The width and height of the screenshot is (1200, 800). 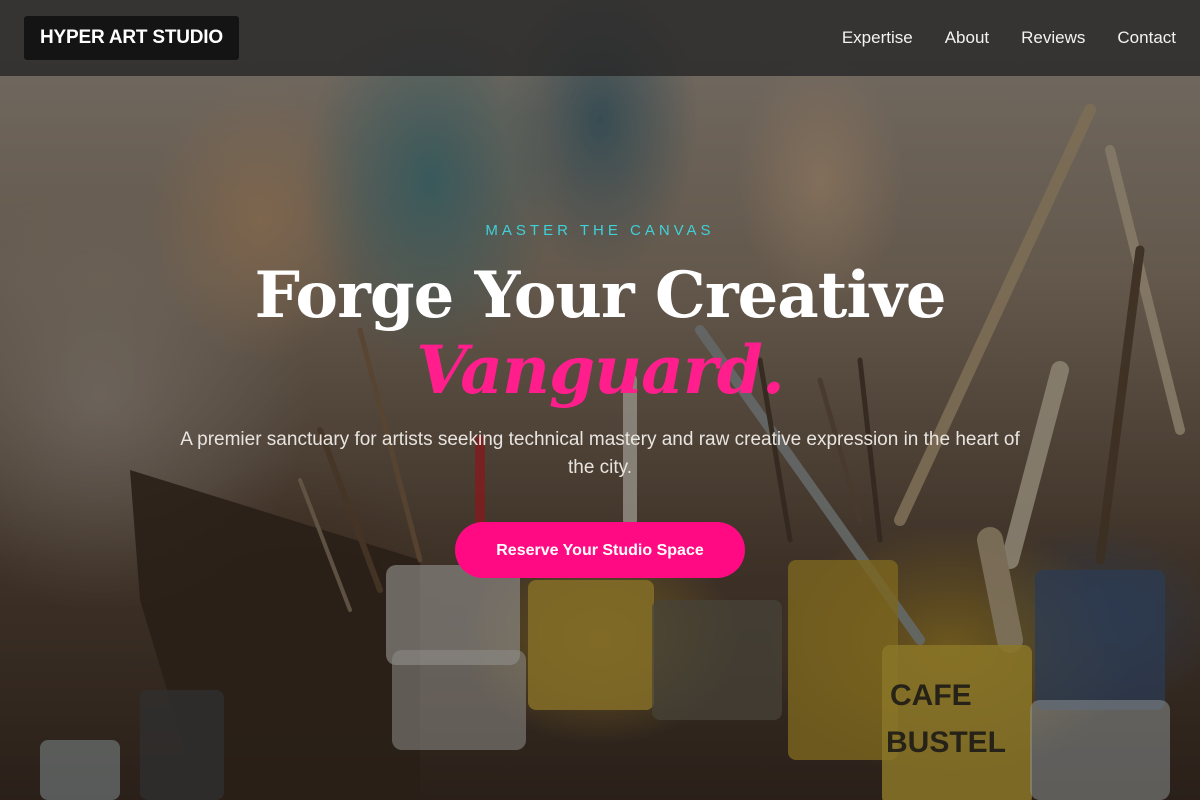 What do you see at coordinates (967, 38) in the screenshot?
I see `nav-link-about: About` at bounding box center [967, 38].